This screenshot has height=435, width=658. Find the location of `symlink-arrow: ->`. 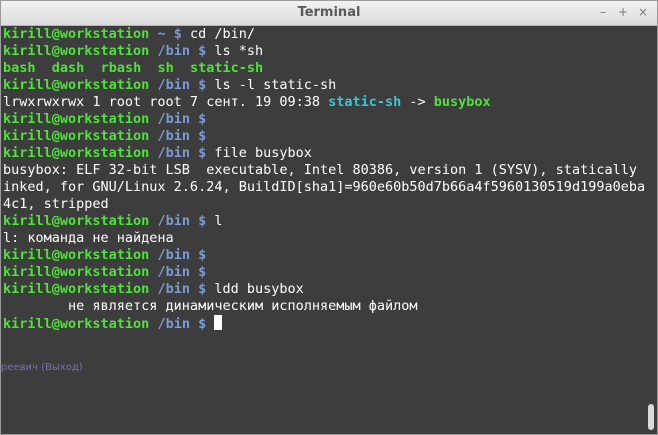

symlink-arrow: -> is located at coordinates (417, 102).